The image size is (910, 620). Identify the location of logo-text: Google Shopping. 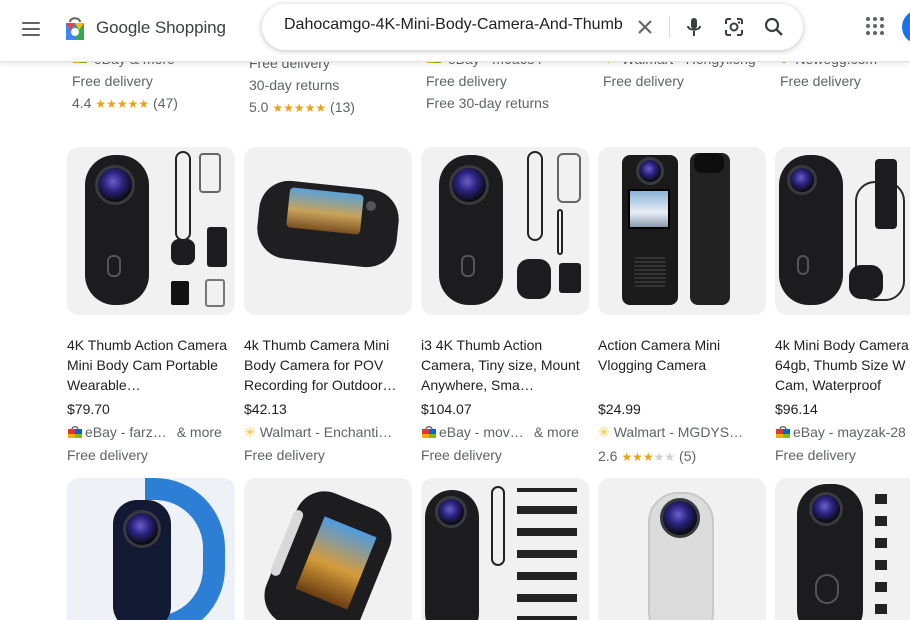
(161, 27).